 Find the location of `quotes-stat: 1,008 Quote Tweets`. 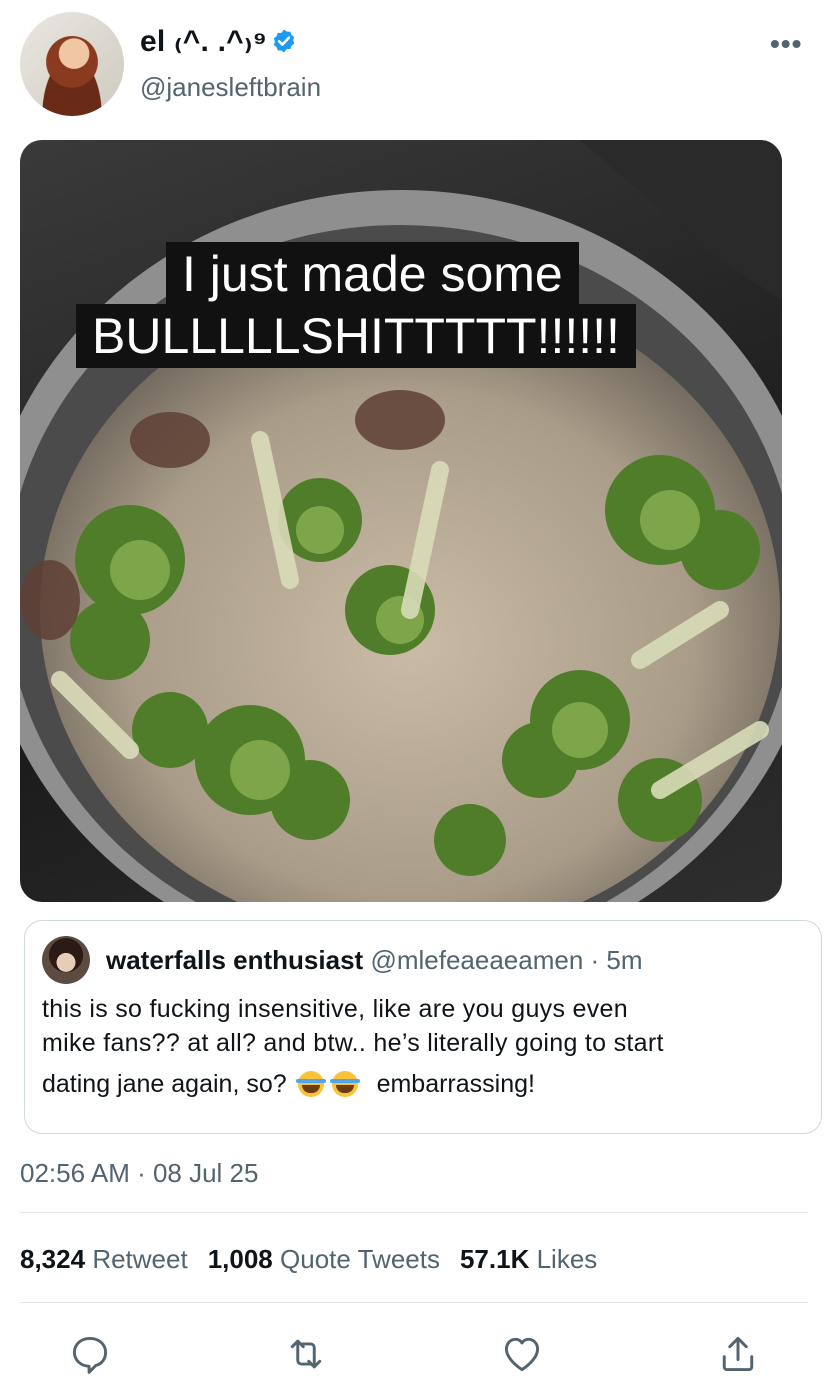

quotes-stat: 1,008 Quote Tweets is located at coordinates (334, 1259).